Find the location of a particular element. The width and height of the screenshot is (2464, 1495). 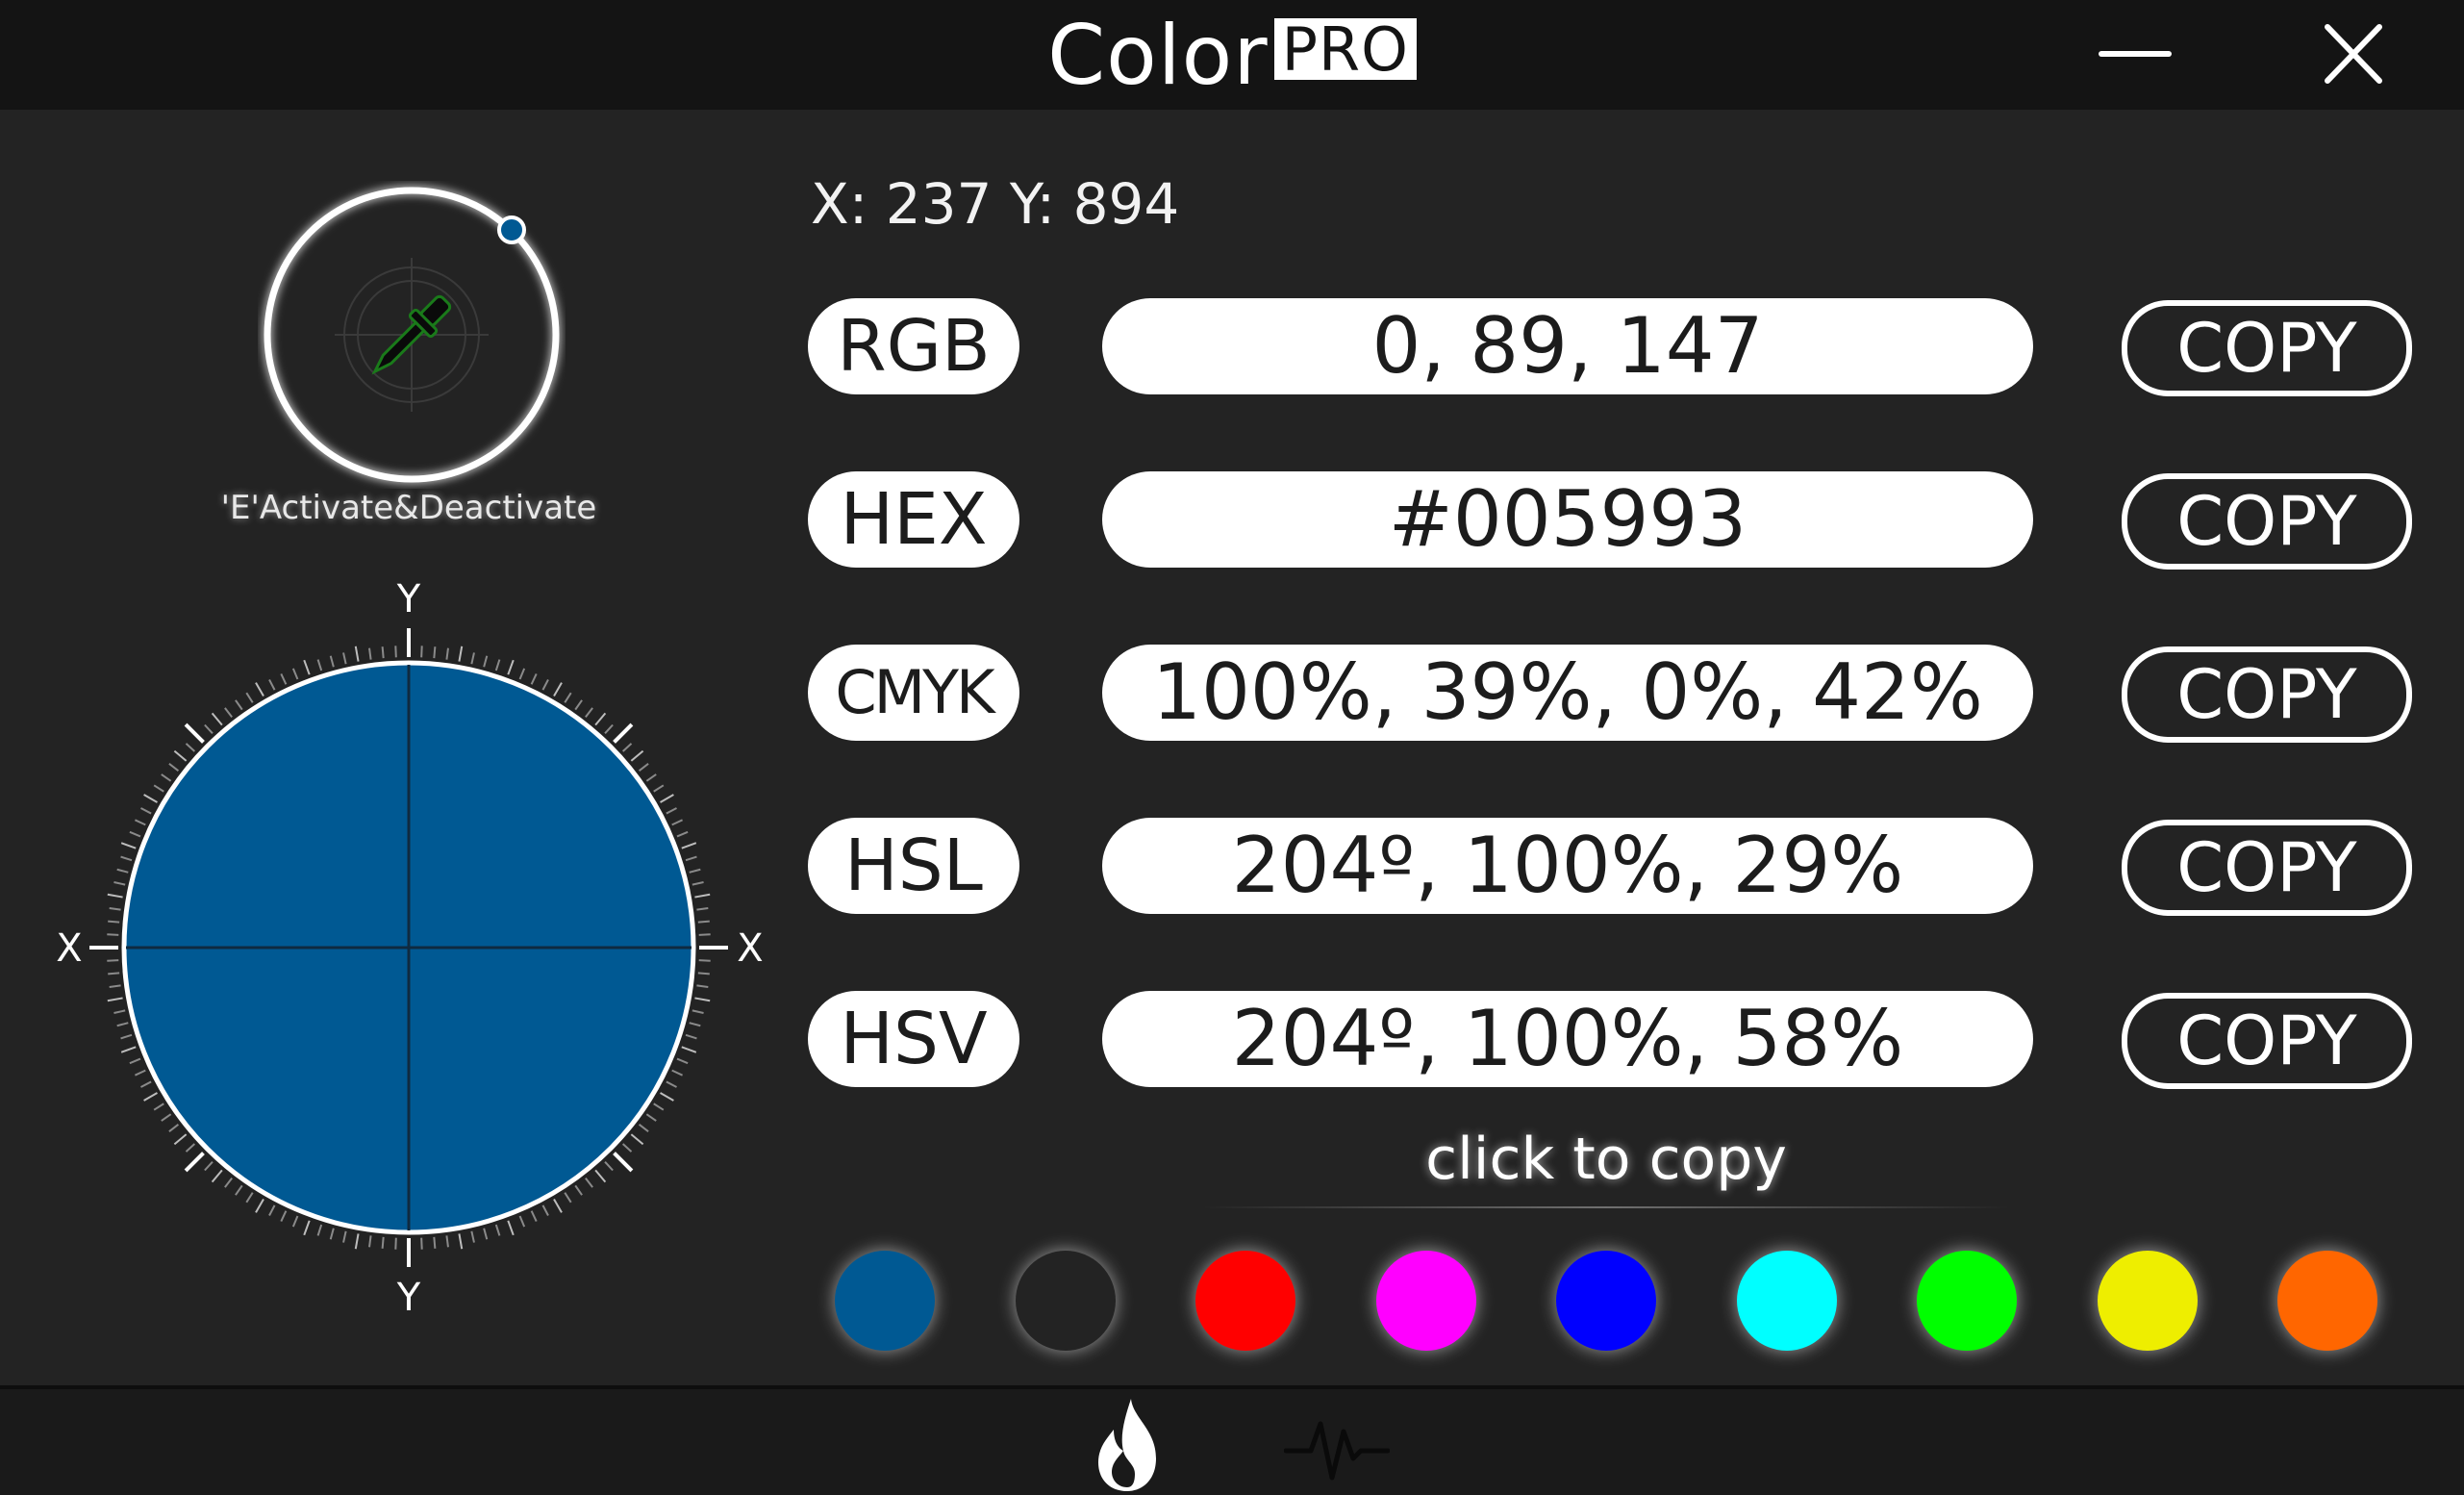

format-value: 100%, 39%, 0%, 42% is located at coordinates (1567, 693).